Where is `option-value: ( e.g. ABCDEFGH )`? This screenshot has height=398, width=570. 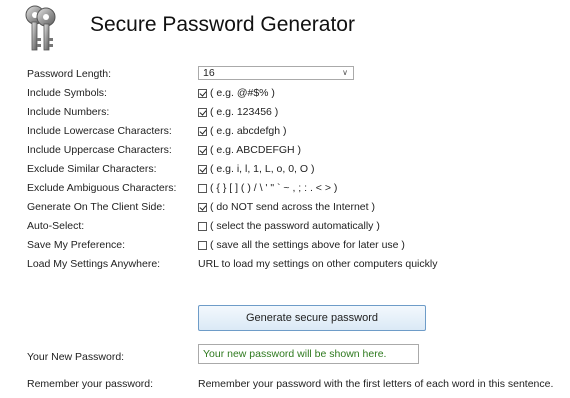 option-value: ( e.g. ABCDEFGH ) is located at coordinates (249, 150).